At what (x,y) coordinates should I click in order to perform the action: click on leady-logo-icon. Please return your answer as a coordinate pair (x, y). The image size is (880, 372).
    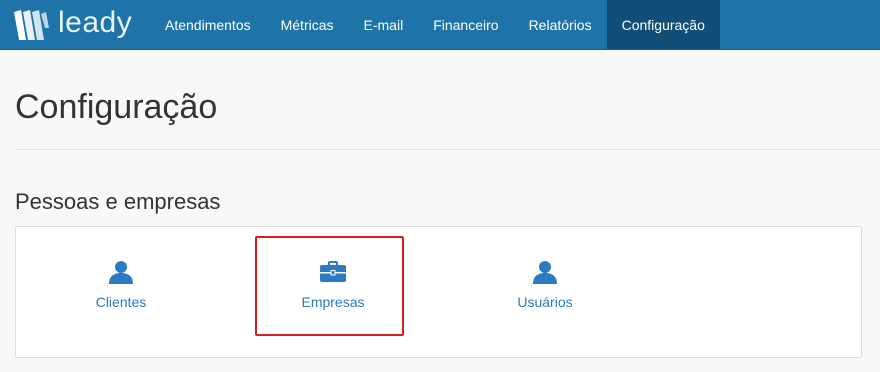
    Looking at the image, I should click on (31, 24).